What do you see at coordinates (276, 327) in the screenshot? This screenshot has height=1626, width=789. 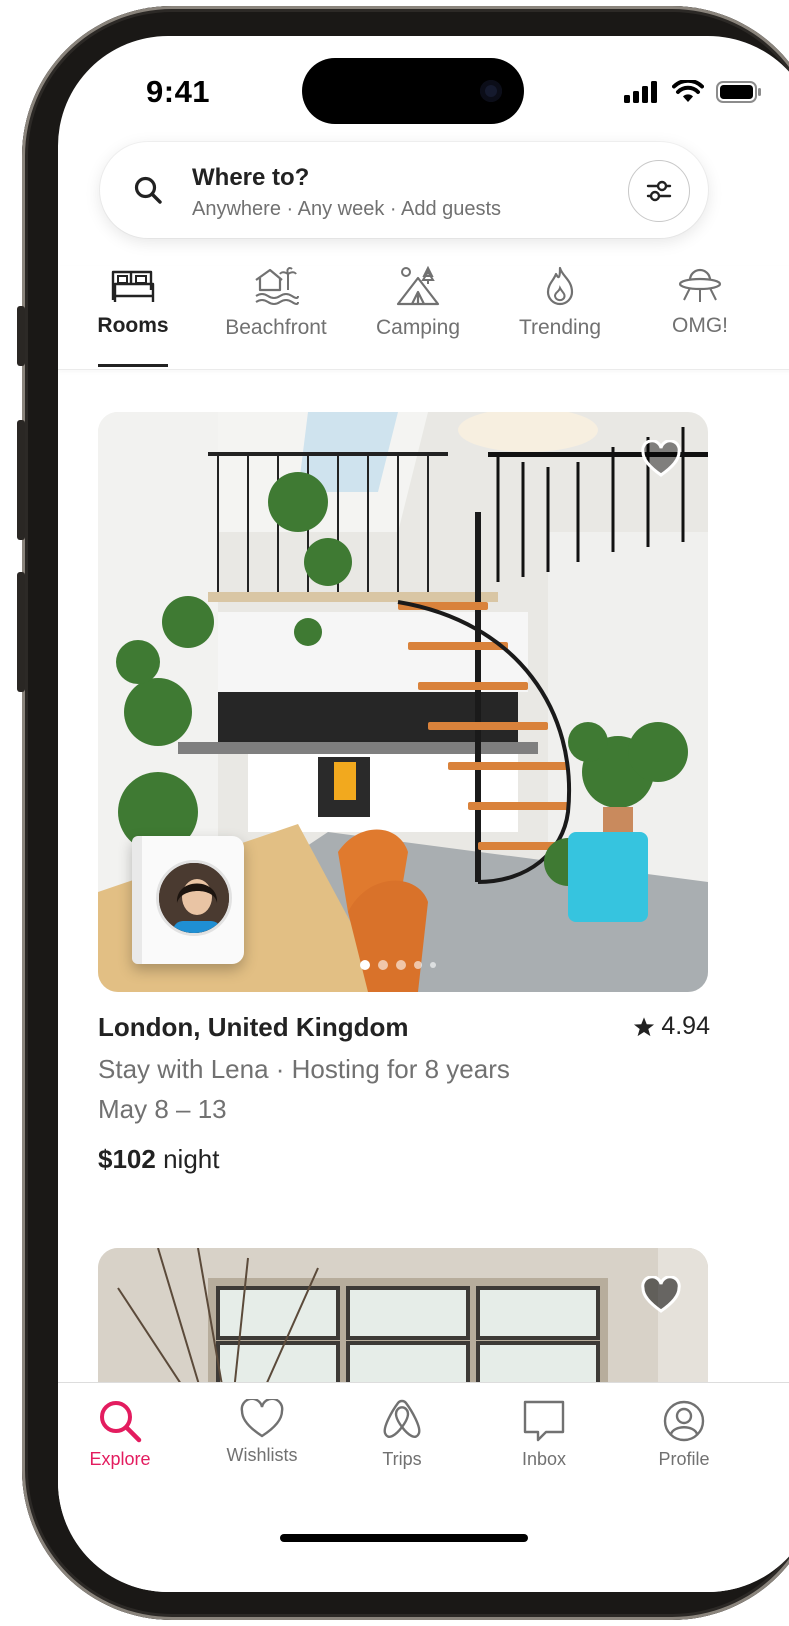 I see `category-label: Beachfront` at bounding box center [276, 327].